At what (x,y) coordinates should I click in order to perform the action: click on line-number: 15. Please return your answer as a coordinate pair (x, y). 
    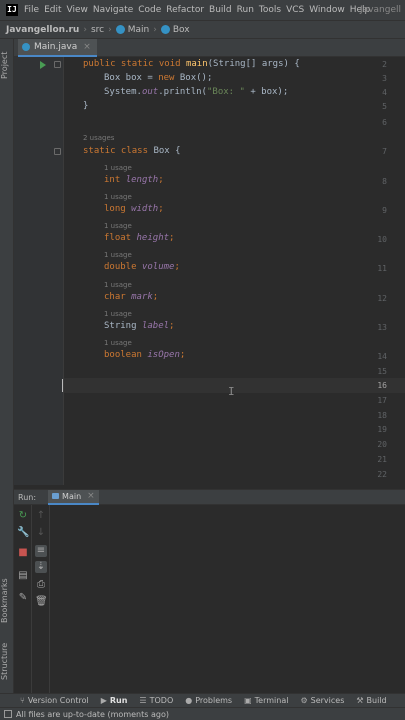
    Looking at the image, I should click on (382, 371).